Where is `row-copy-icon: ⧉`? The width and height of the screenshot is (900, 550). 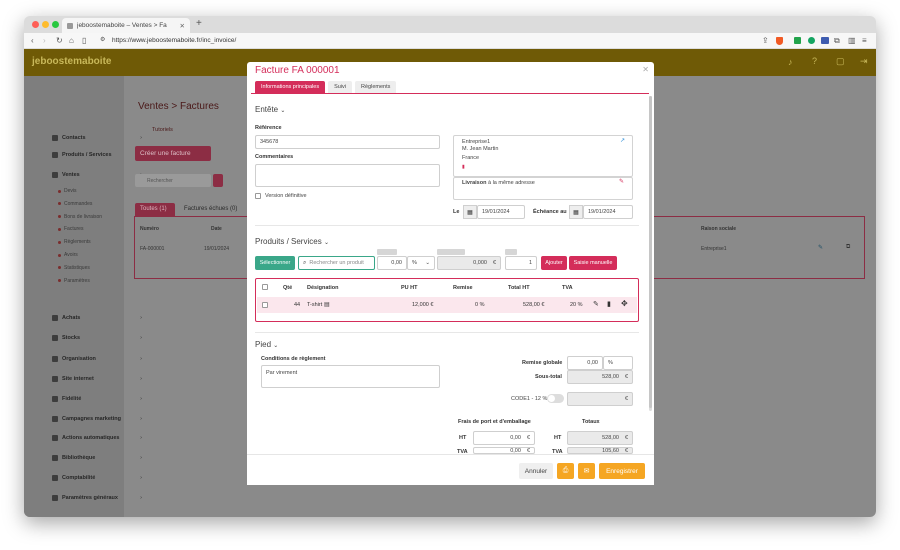
row-copy-icon: ⧉ is located at coordinates (848, 247).